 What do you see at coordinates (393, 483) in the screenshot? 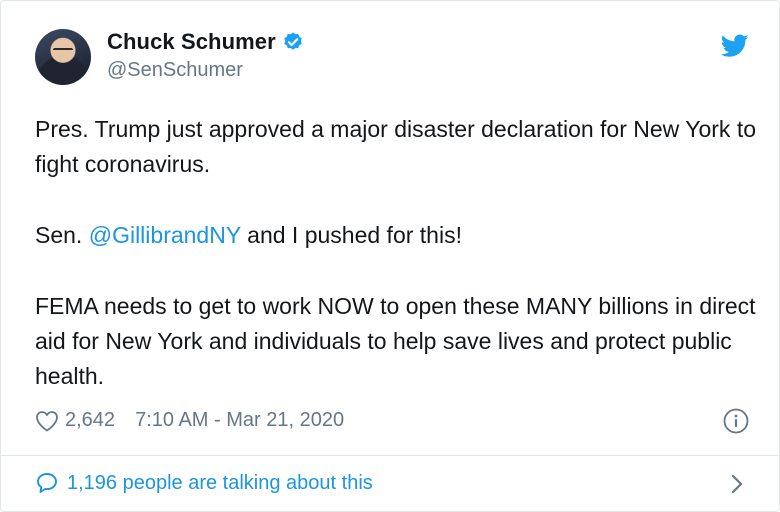
I see `conversation-link: 1,196 people are talking about this` at bounding box center [393, 483].